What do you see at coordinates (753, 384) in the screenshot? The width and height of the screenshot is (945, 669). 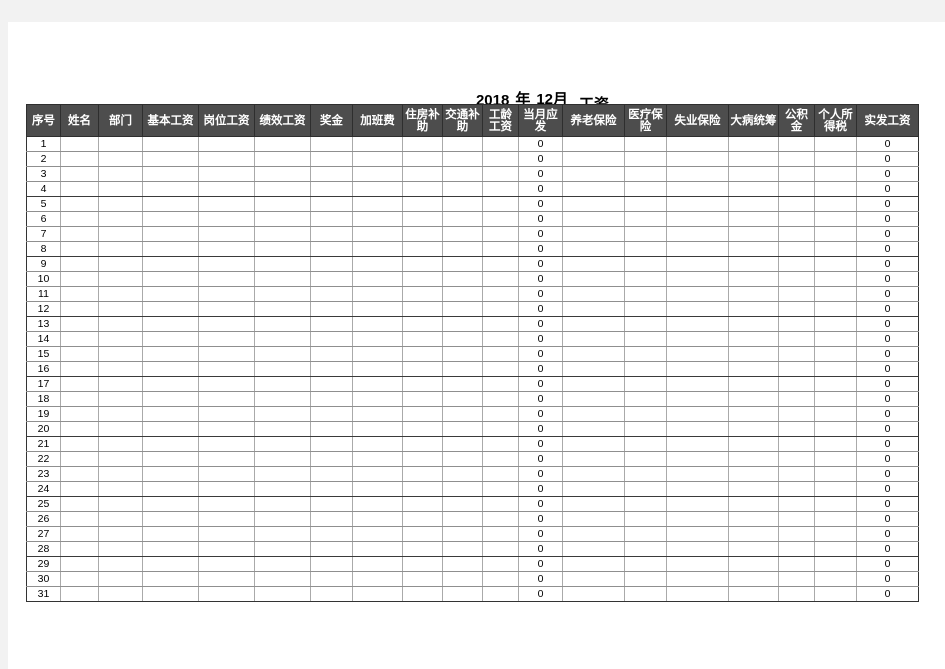 I see `cell-serious_ill` at bounding box center [753, 384].